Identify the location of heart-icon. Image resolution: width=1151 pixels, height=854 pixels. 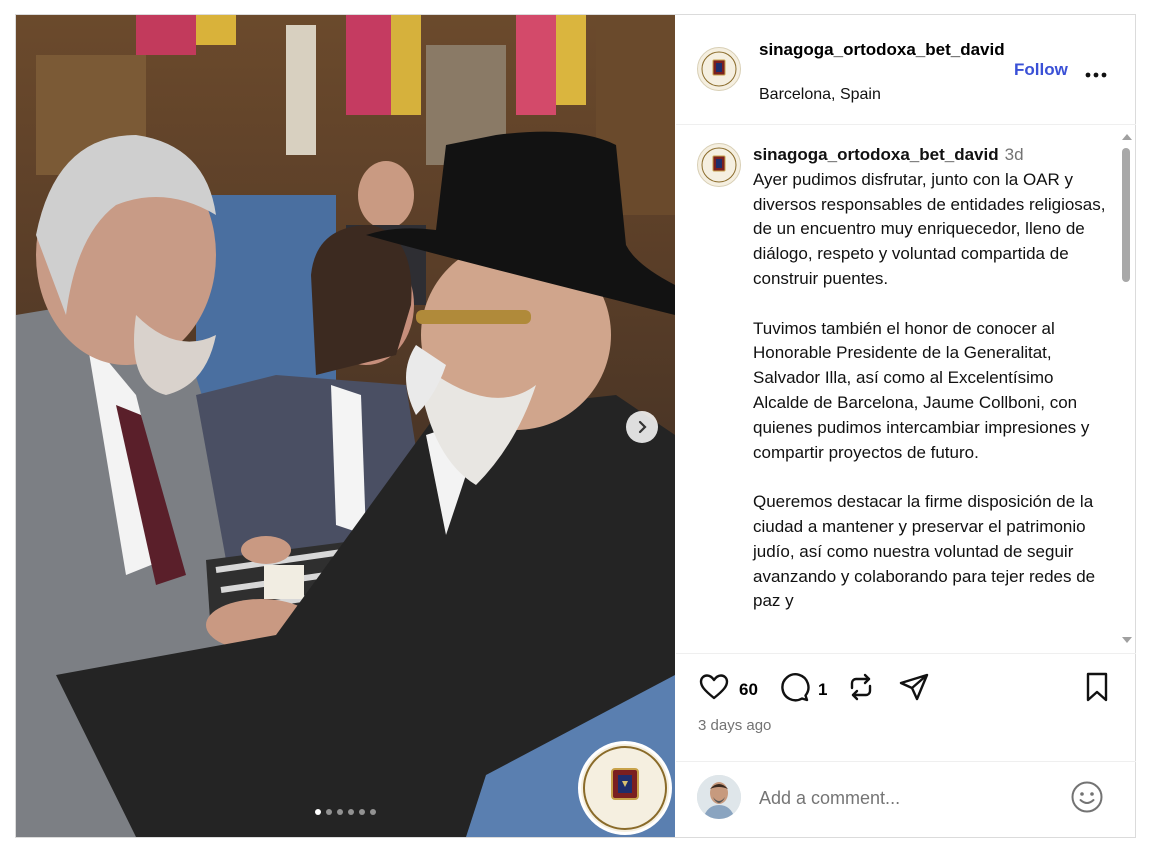
(714, 687).